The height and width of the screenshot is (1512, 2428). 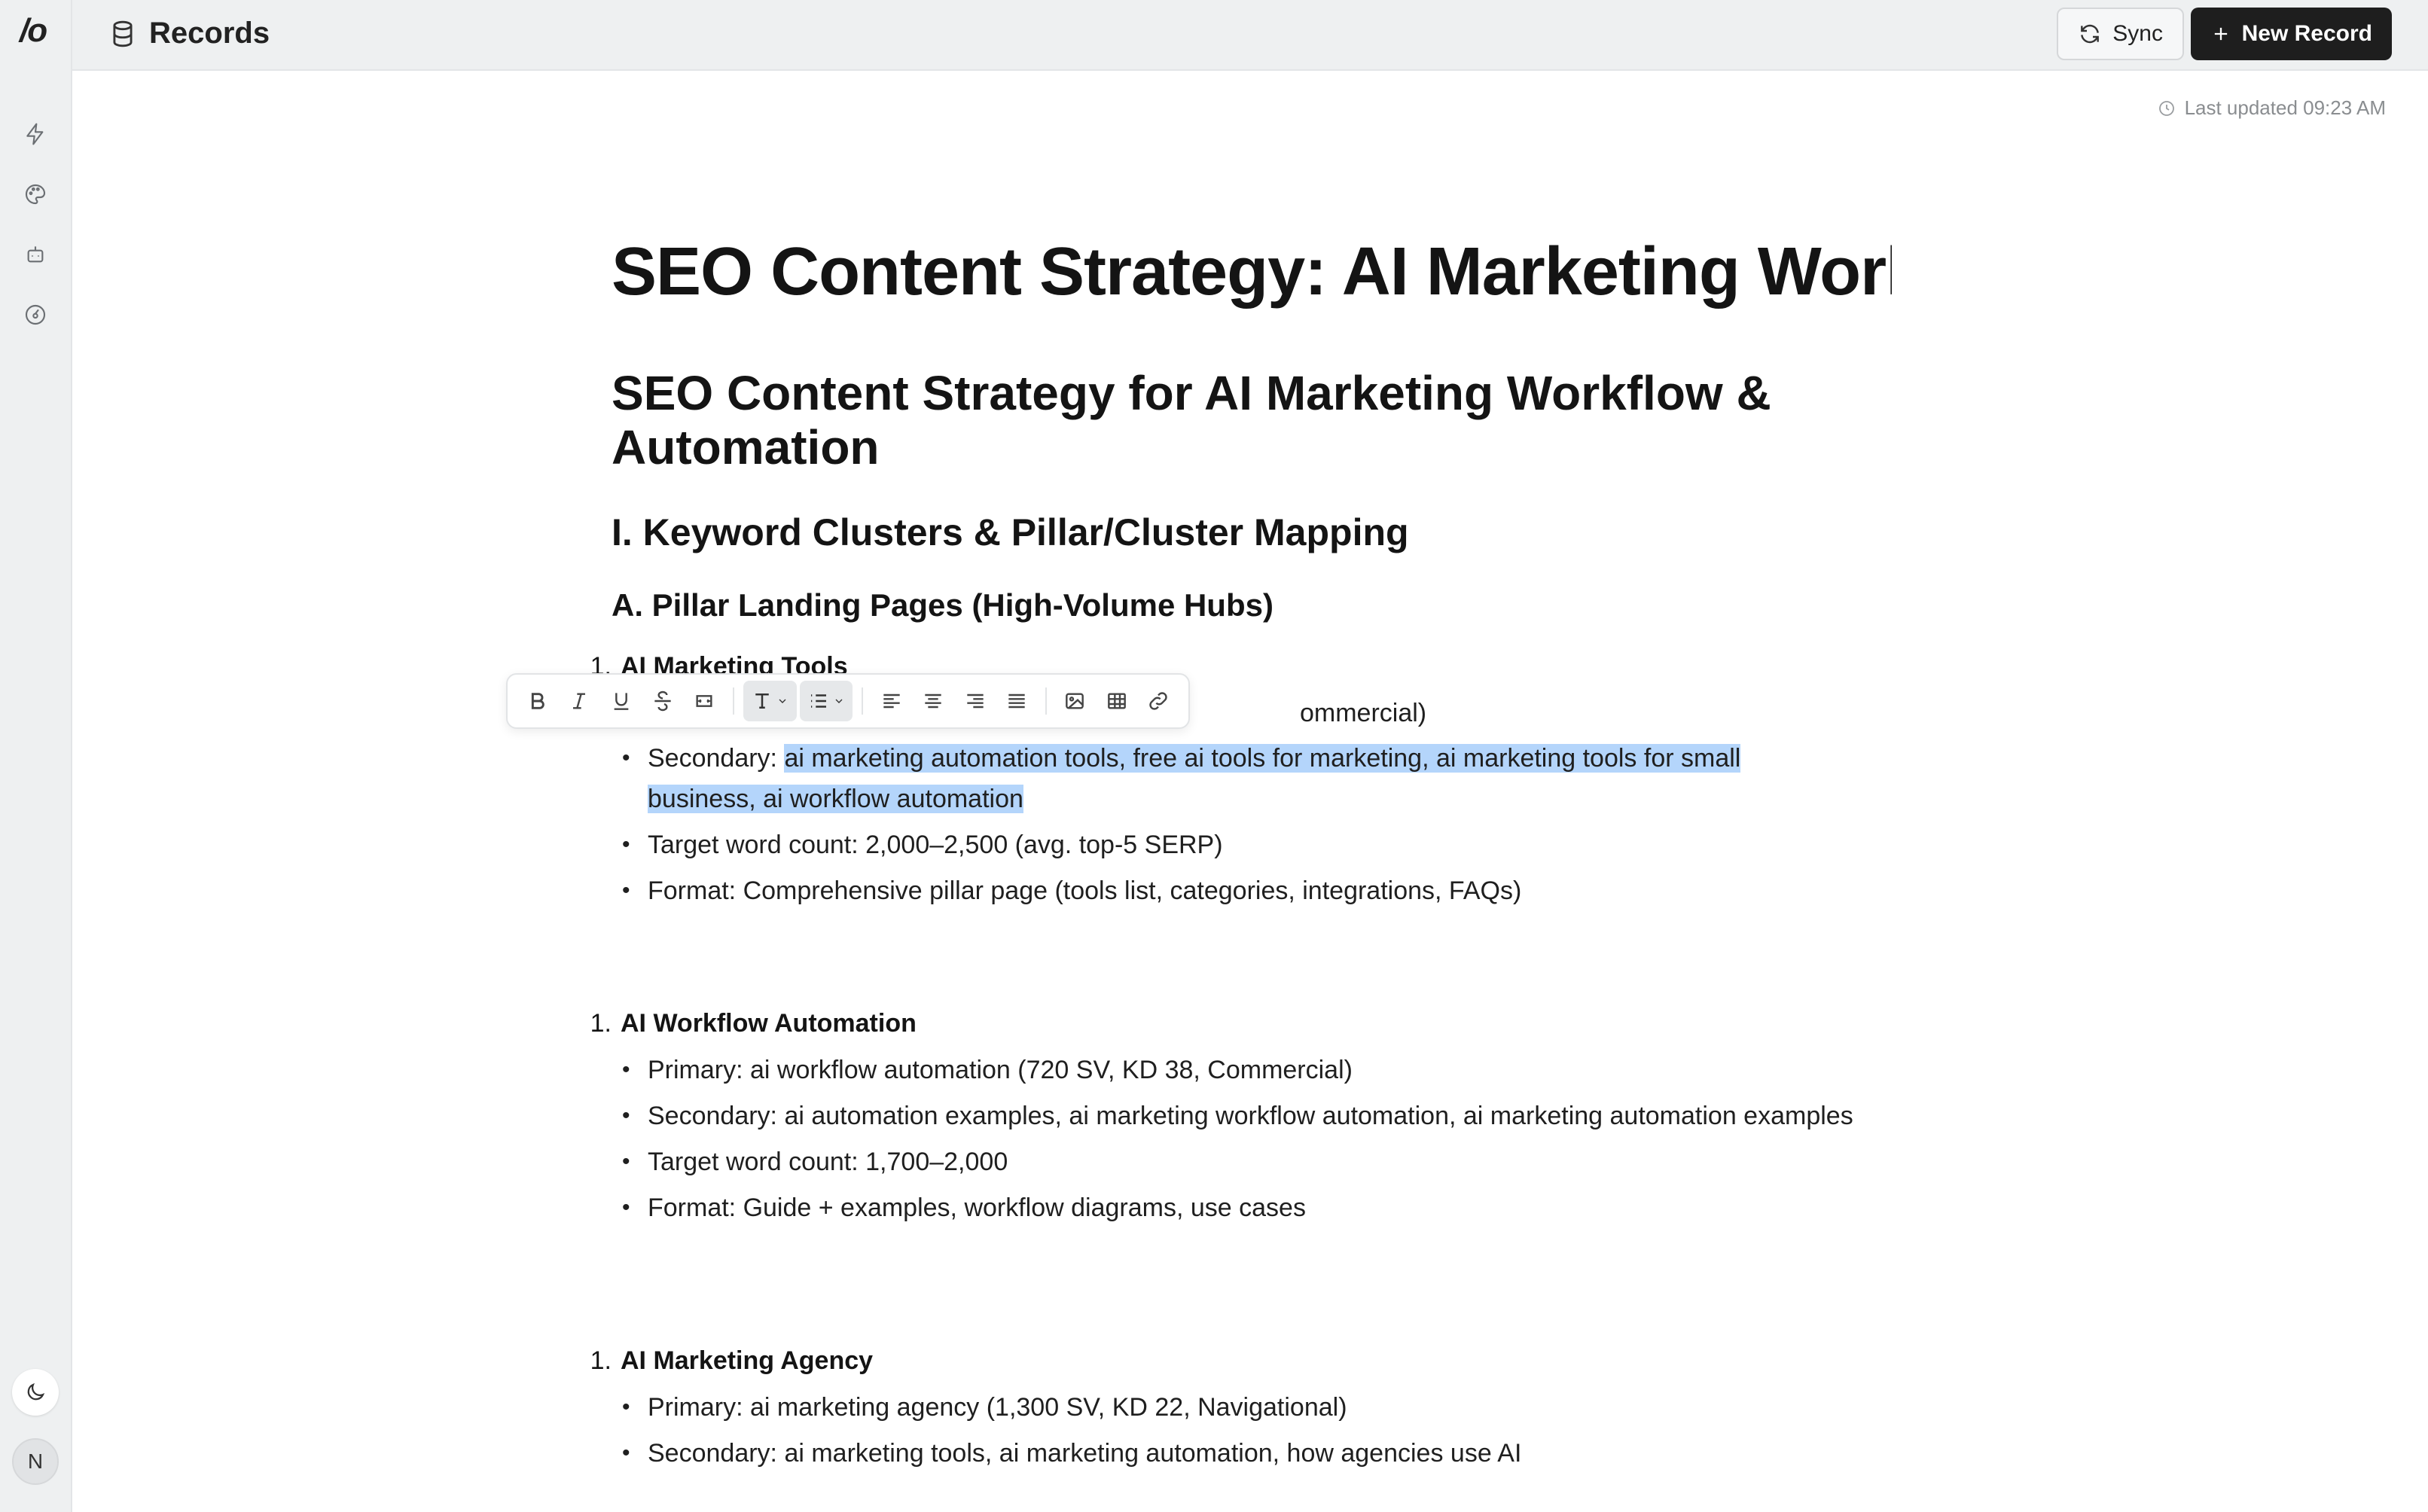 What do you see at coordinates (662, 701) in the screenshot?
I see `strikethrough-icon` at bounding box center [662, 701].